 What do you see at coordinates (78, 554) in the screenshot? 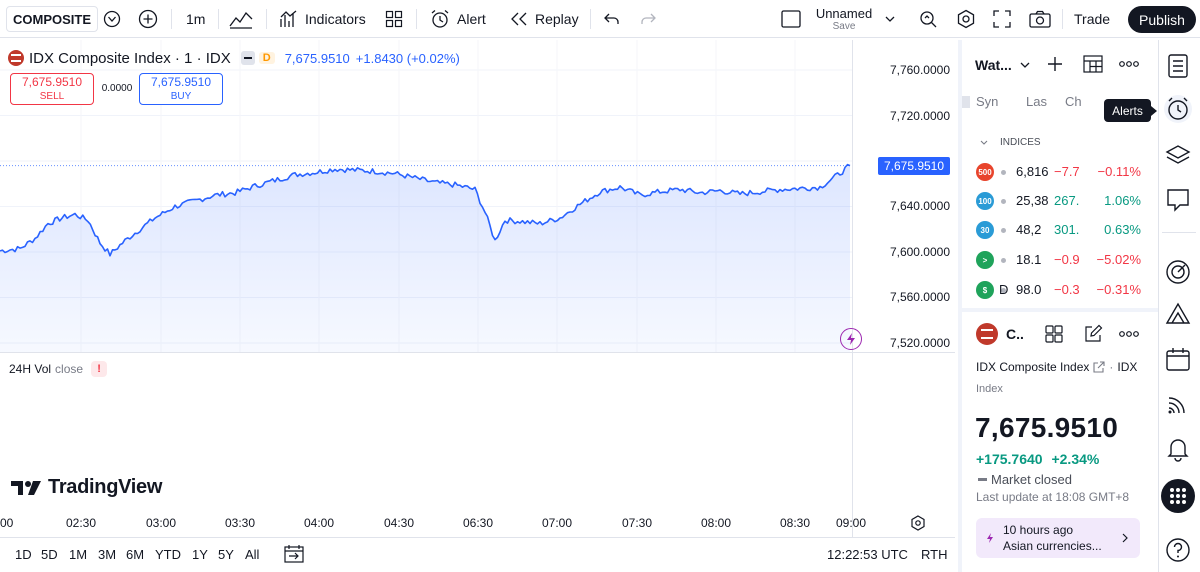
I see `range-button-1m: 1M` at bounding box center [78, 554].